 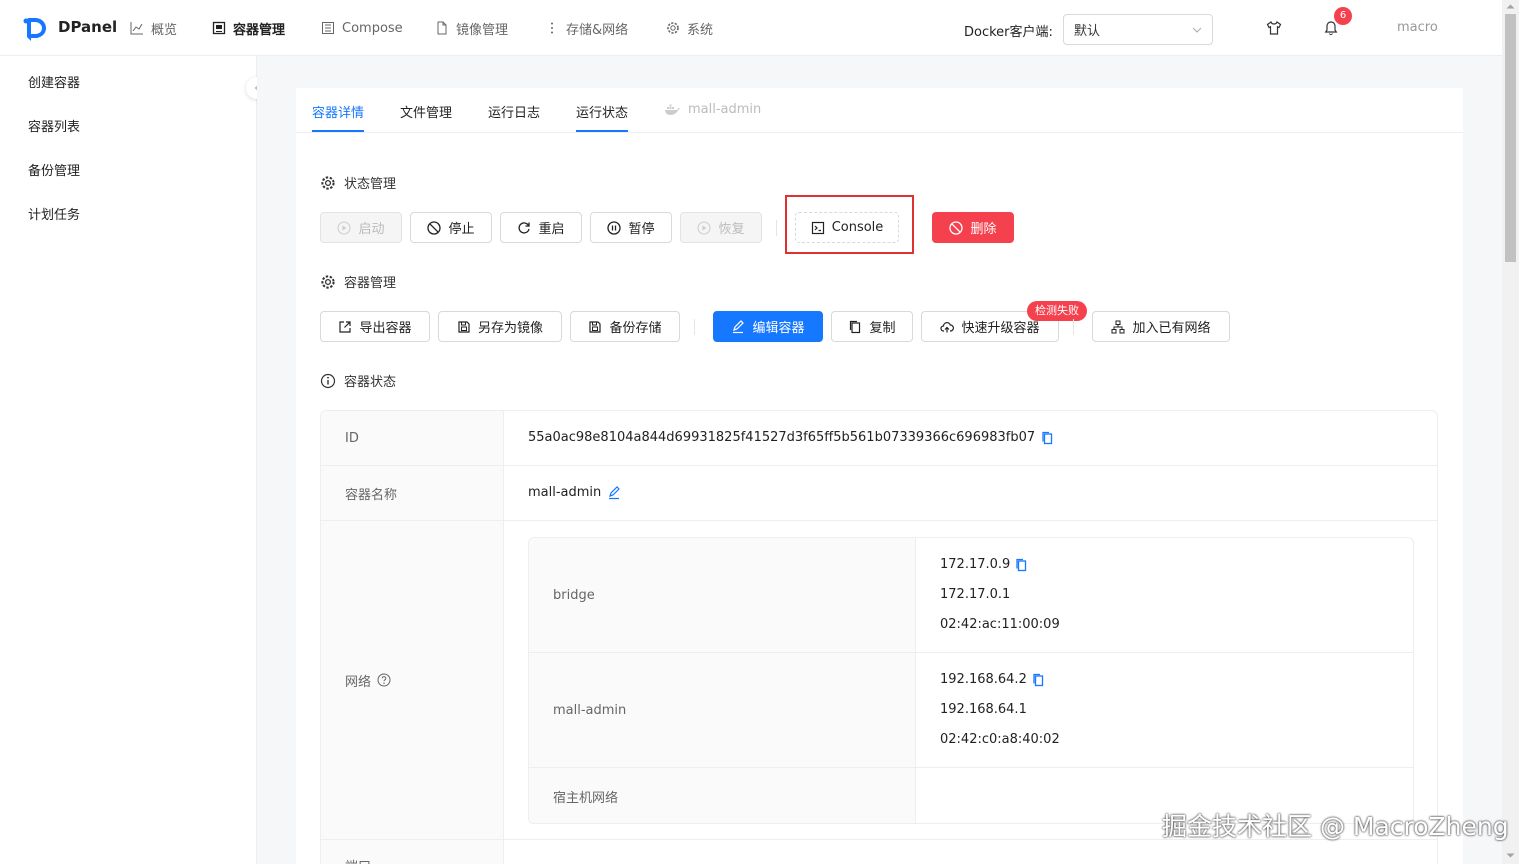 What do you see at coordinates (849, 224) in the screenshot?
I see `console-highlight-box` at bounding box center [849, 224].